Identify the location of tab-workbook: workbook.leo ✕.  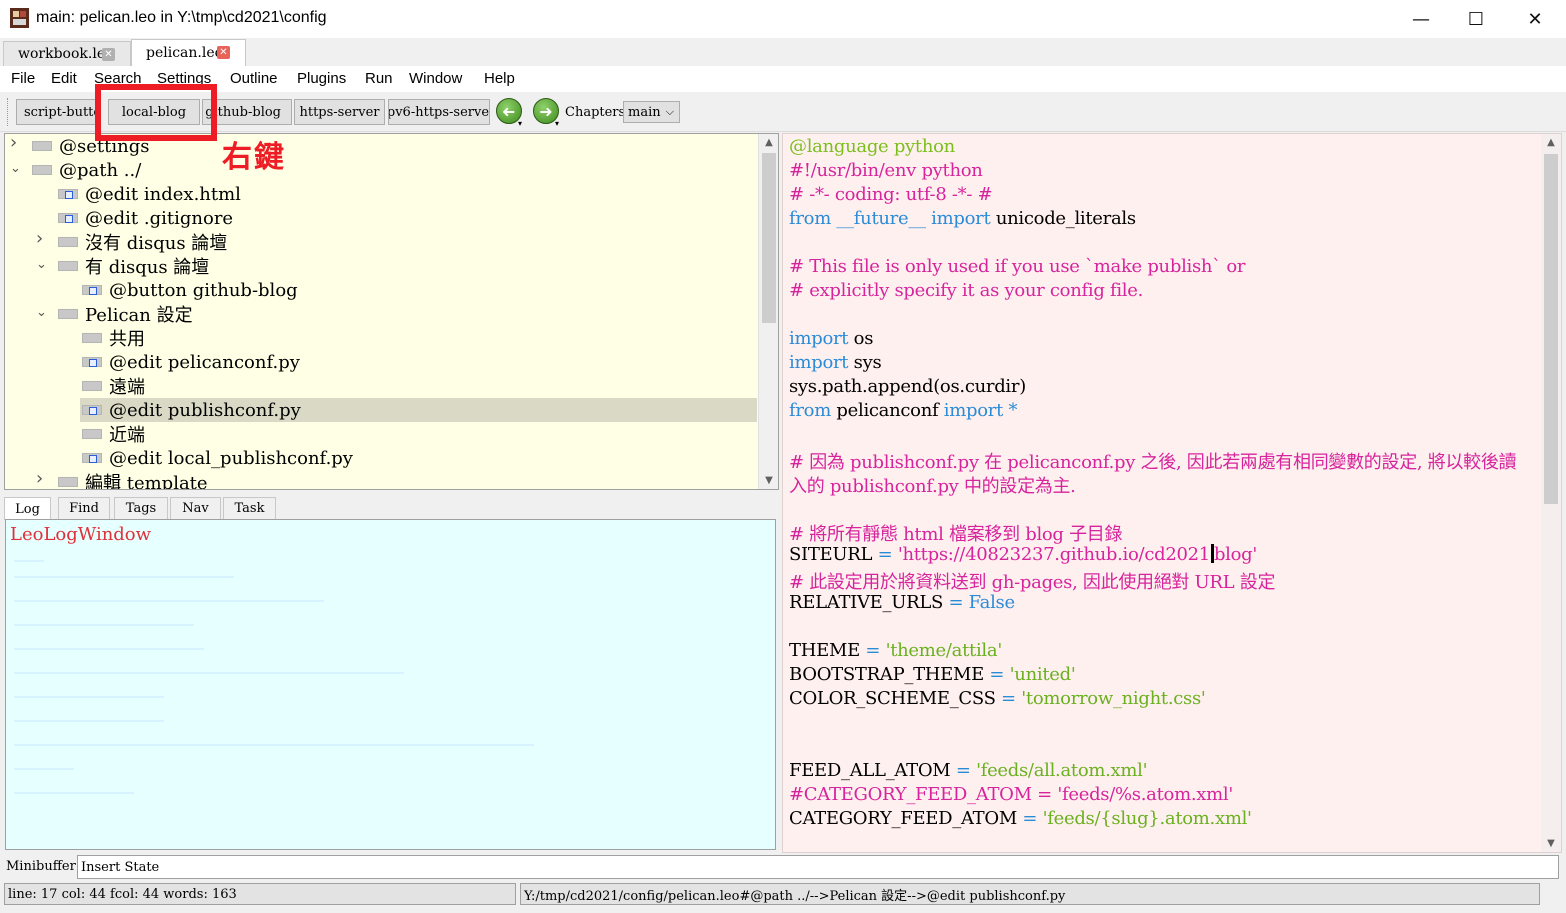
(67, 53).